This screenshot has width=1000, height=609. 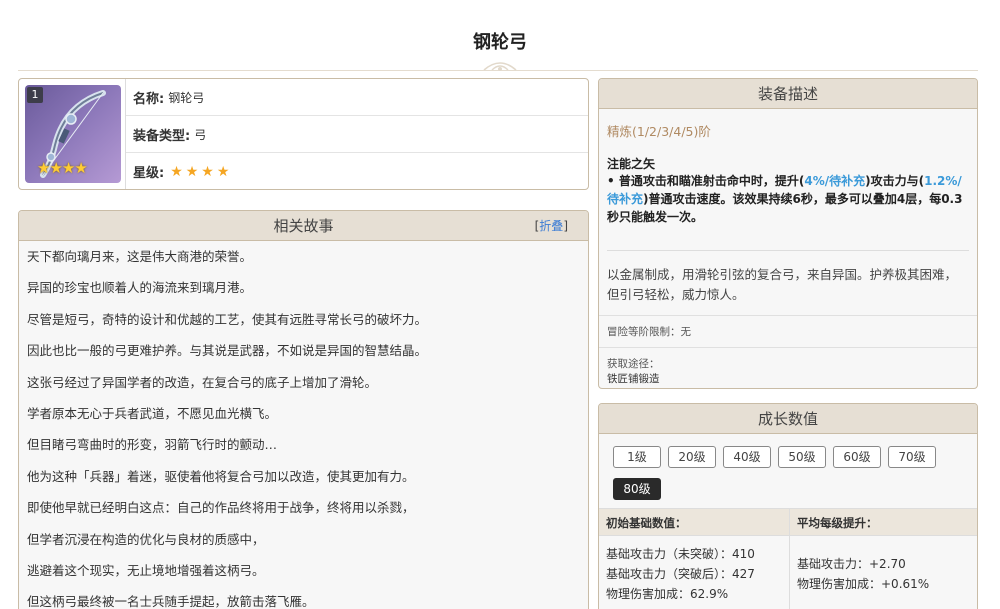 What do you see at coordinates (357, 97) in the screenshot?
I see `name-row: 名称: 钢轮弓` at bounding box center [357, 97].